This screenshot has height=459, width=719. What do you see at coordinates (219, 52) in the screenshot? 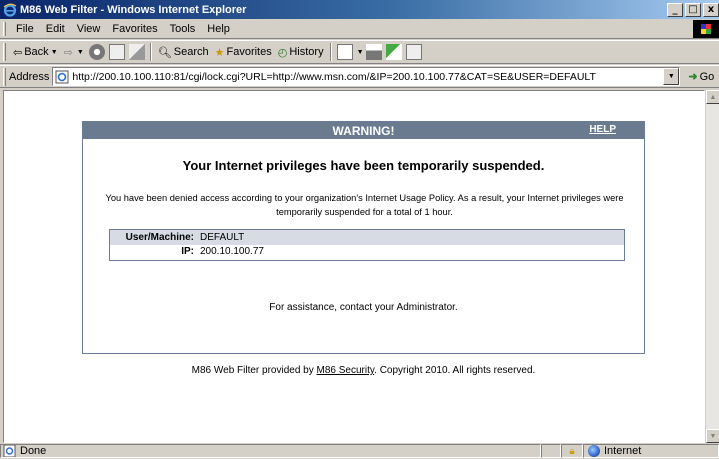
I see `favorites-icon: ★` at bounding box center [219, 52].